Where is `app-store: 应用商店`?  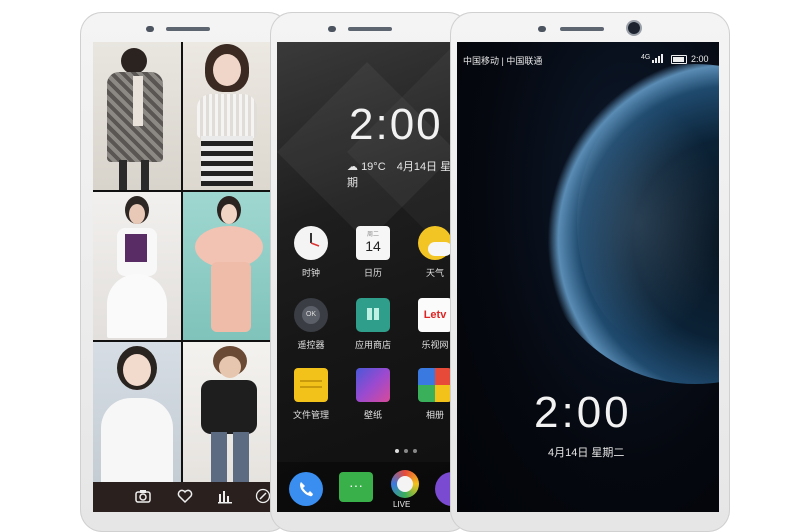
app-store: 应用商店 is located at coordinates (373, 324).